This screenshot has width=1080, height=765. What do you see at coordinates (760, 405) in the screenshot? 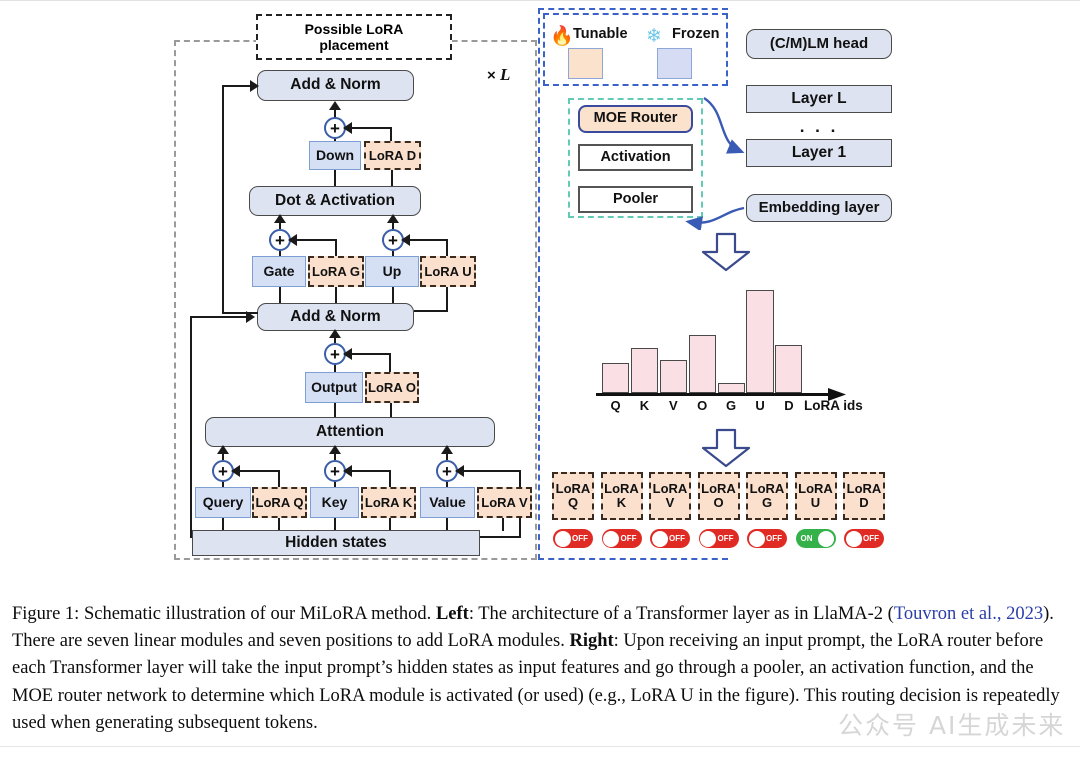
I see `chart-tick-label: U` at bounding box center [760, 405].